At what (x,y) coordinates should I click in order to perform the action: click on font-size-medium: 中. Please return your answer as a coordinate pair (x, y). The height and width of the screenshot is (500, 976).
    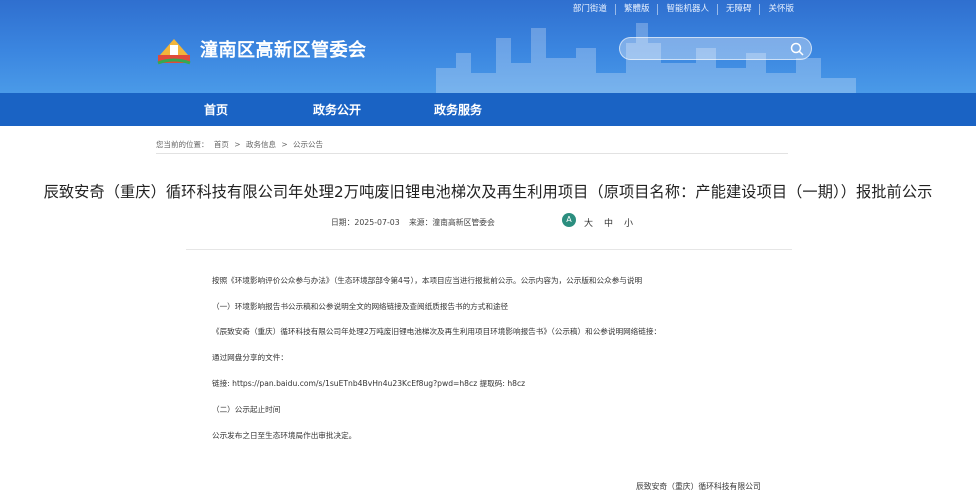
    Looking at the image, I should click on (608, 222).